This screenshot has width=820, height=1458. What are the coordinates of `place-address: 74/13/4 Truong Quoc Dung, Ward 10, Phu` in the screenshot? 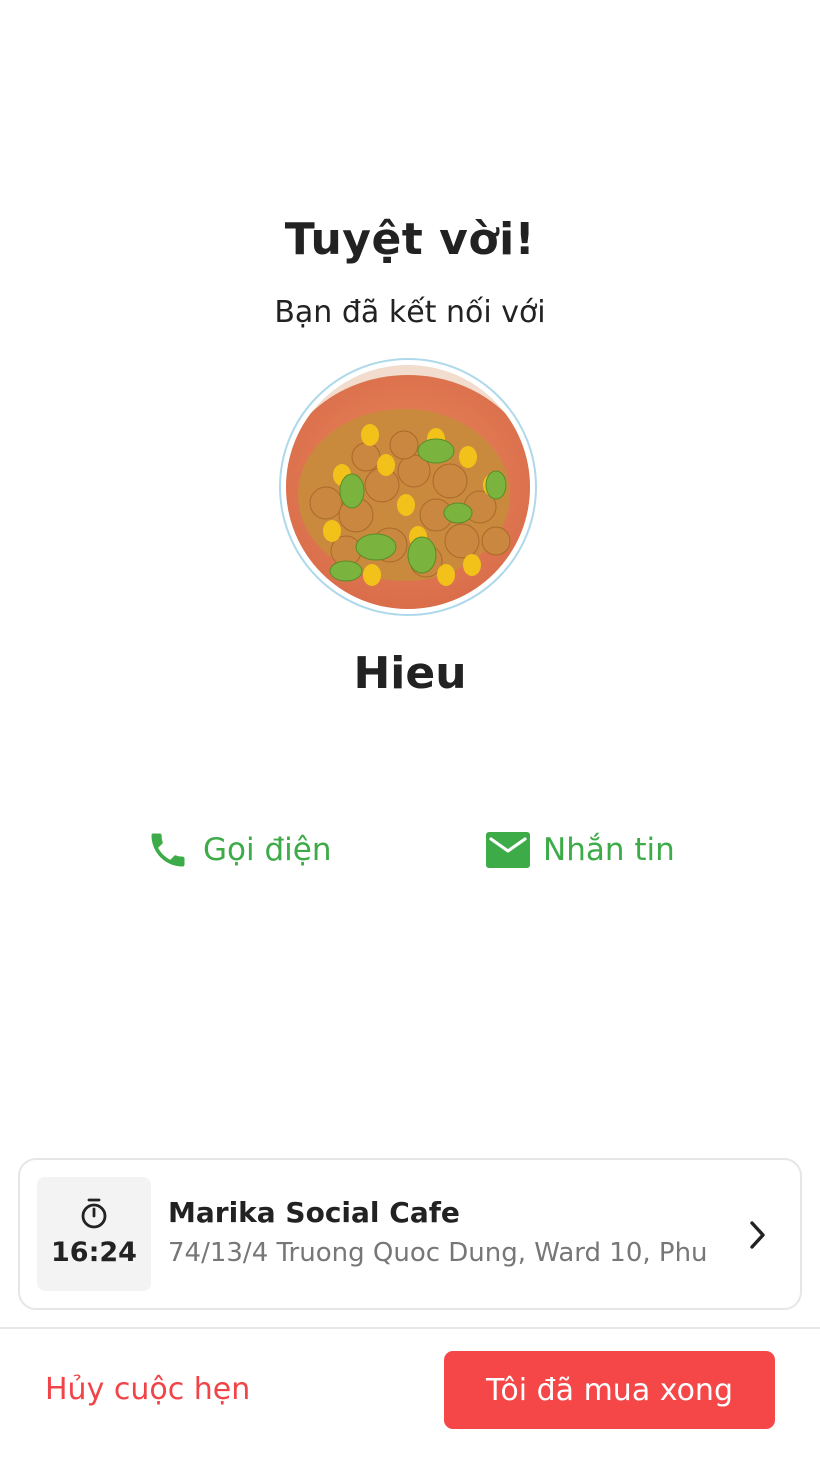 It's located at (438, 1253).